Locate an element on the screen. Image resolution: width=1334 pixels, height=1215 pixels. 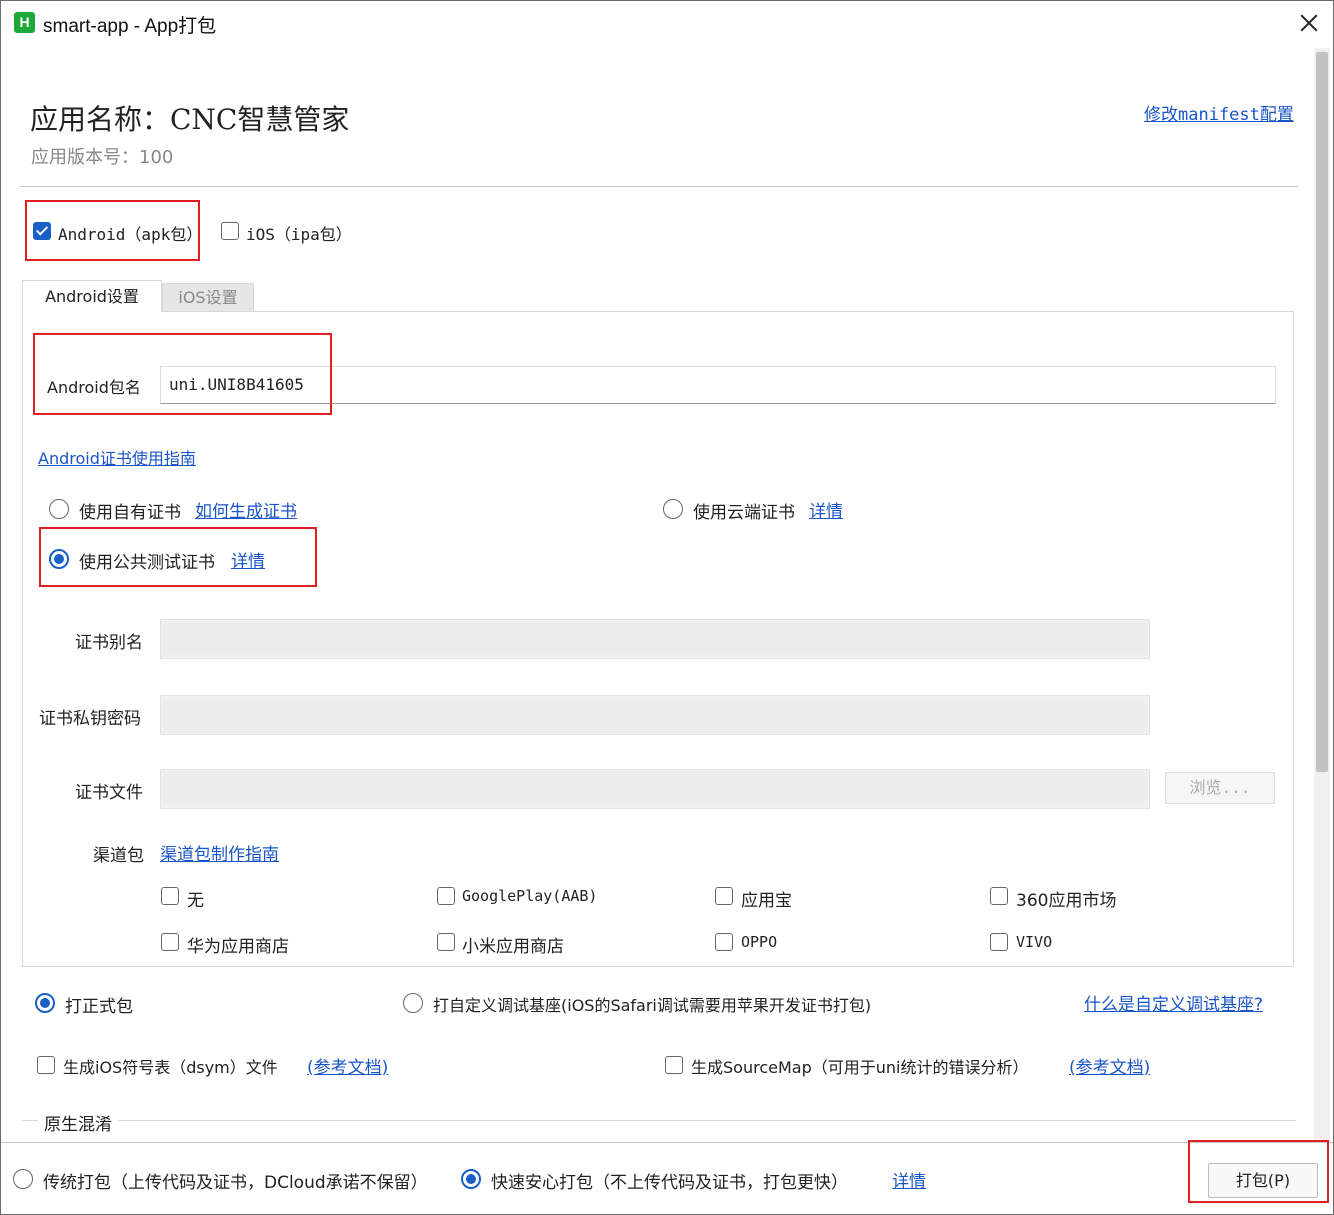
cloud-cert-label: 使用云端证书 is located at coordinates (744, 513).